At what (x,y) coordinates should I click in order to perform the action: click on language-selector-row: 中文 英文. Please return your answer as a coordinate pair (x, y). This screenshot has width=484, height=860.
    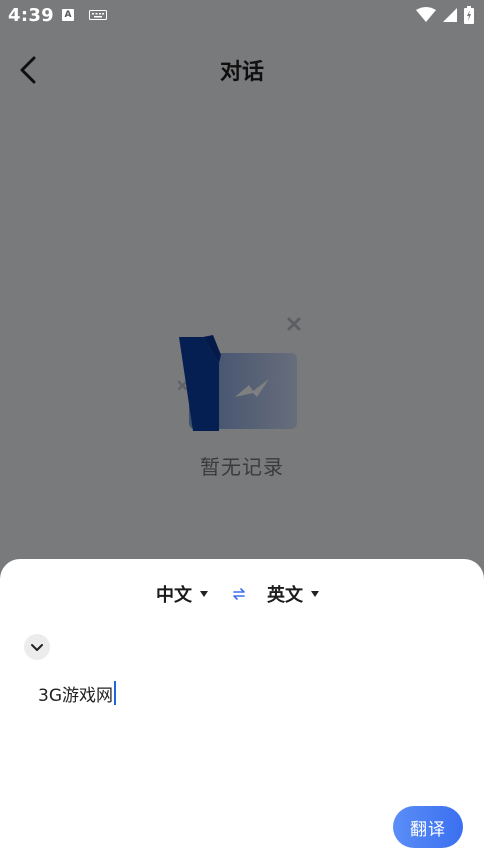
    Looking at the image, I should click on (242, 594).